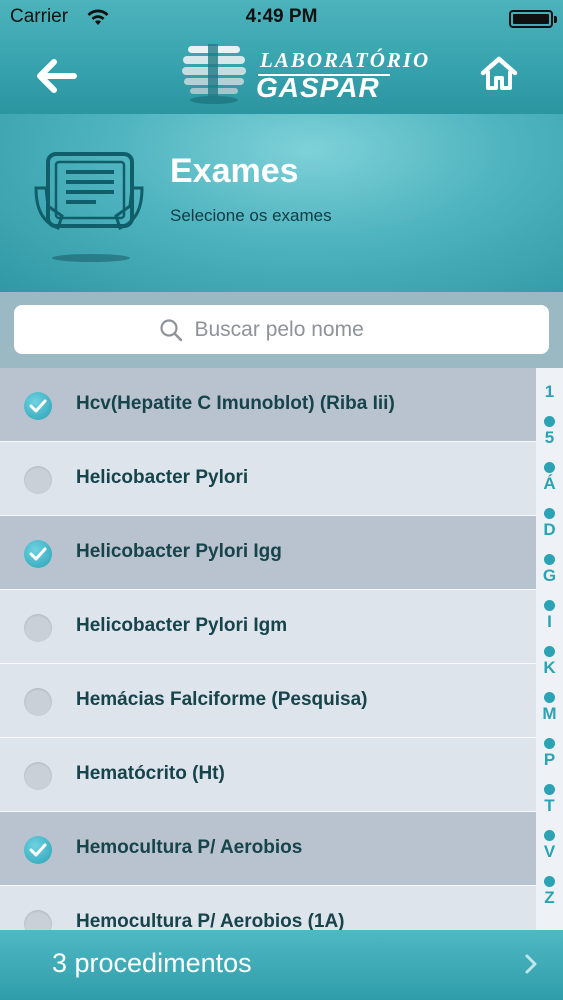 This screenshot has width=563, height=1000. I want to click on index-letter: Á, so click(549, 484).